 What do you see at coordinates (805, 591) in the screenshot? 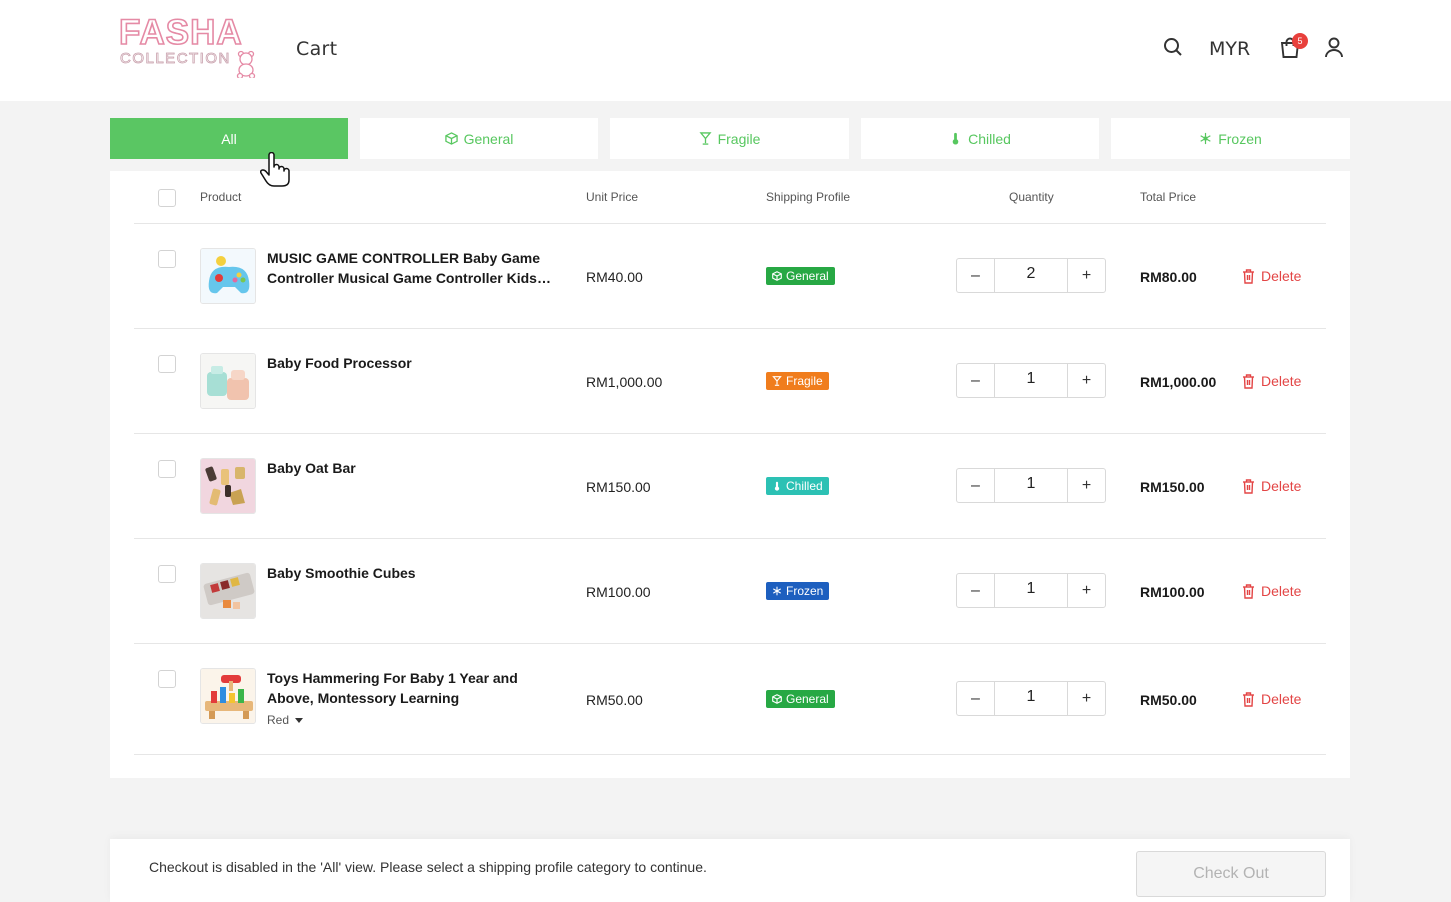
I see `badge-label: Frozen` at bounding box center [805, 591].